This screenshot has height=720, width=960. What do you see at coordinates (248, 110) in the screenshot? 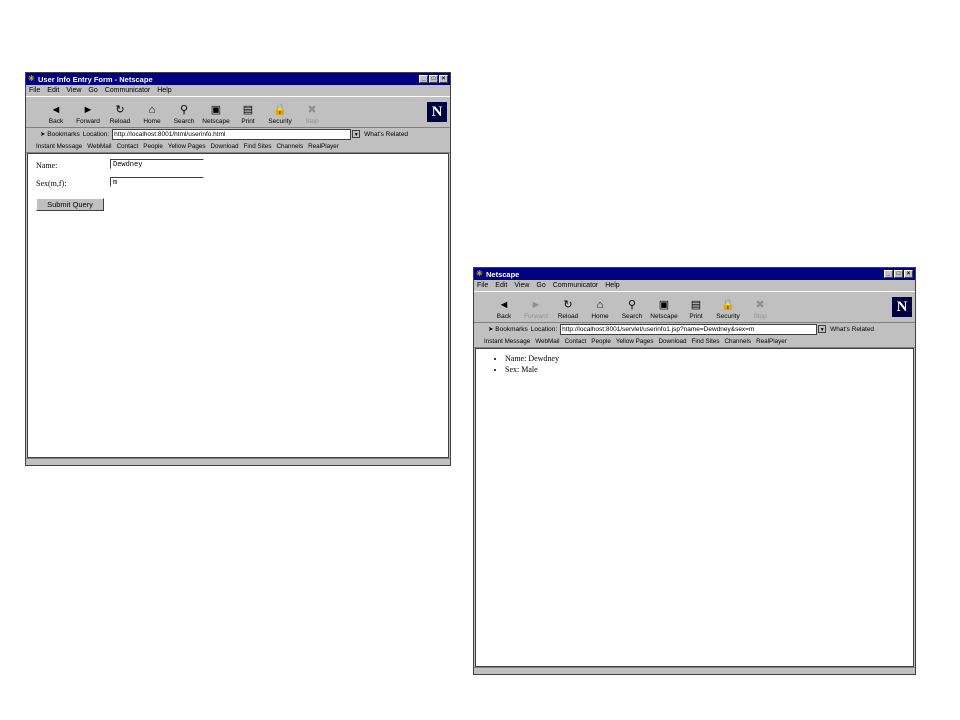
I see `print-icon: ▤` at bounding box center [248, 110].